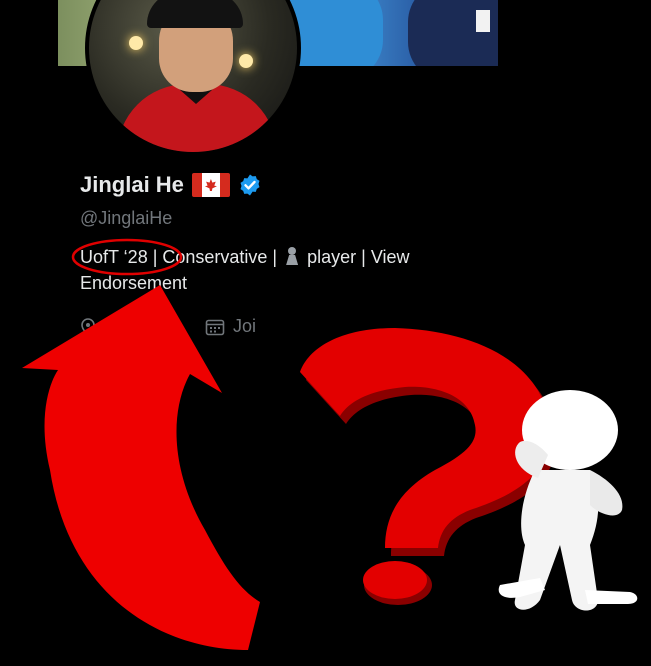 This screenshot has width=651, height=666. I want to click on display-name: Jinglai He, so click(132, 184).